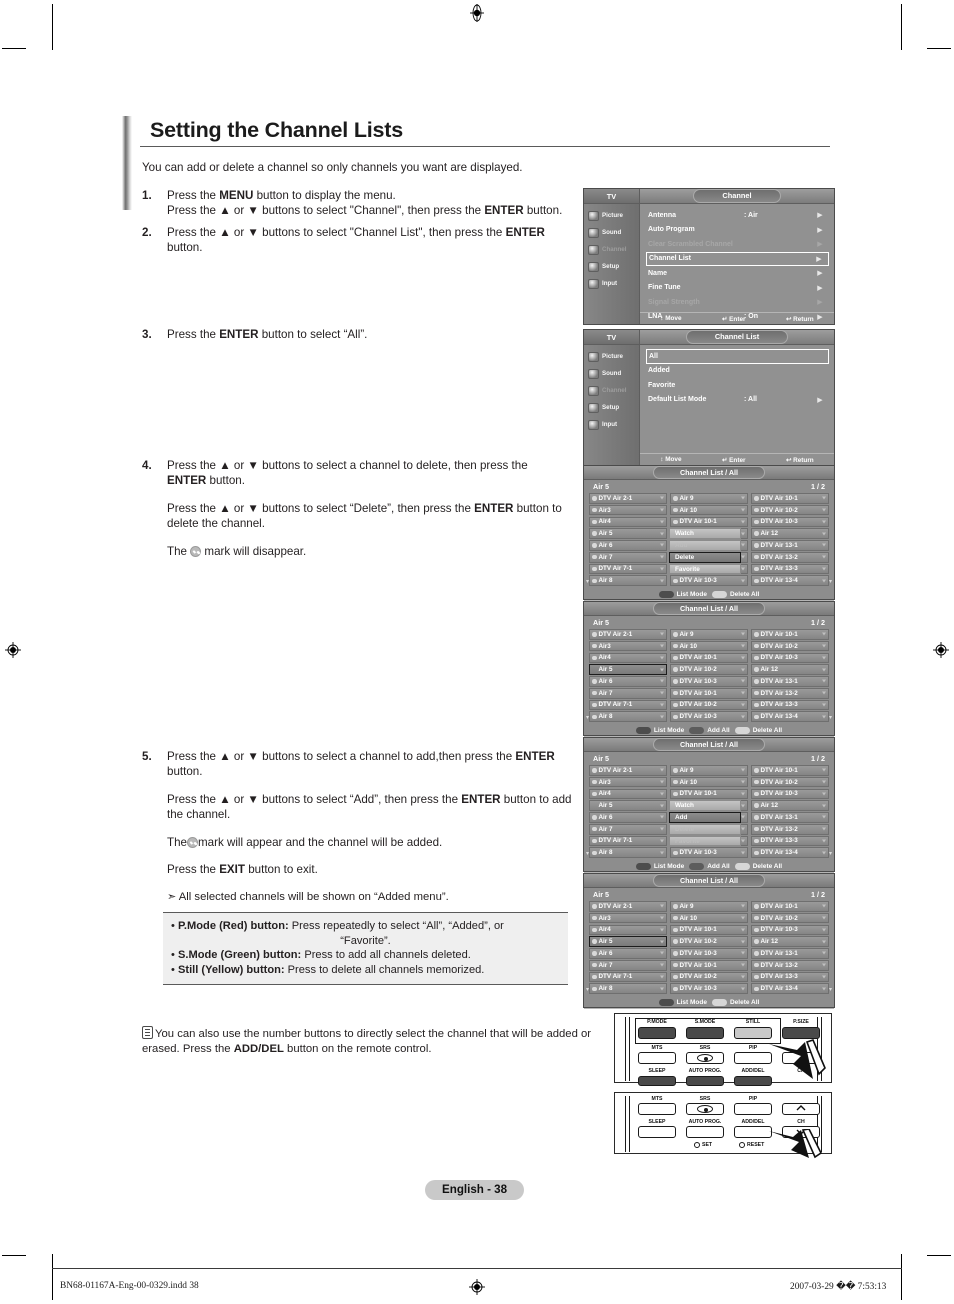 The image size is (954, 1304). Describe the element at coordinates (753, 1109) in the screenshot. I see `remote-button-pip` at that location.